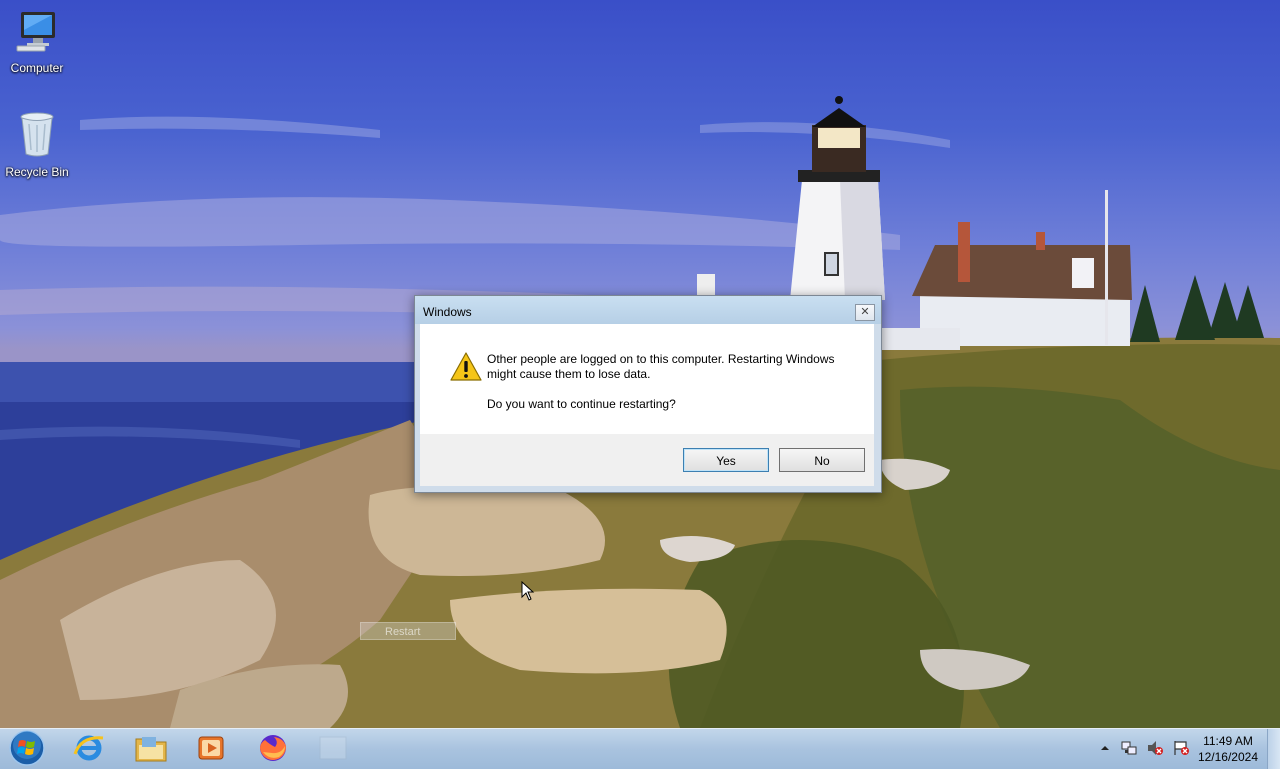 The height and width of the screenshot is (770, 1280). I want to click on recycle-bin-icon, so click(37, 135).